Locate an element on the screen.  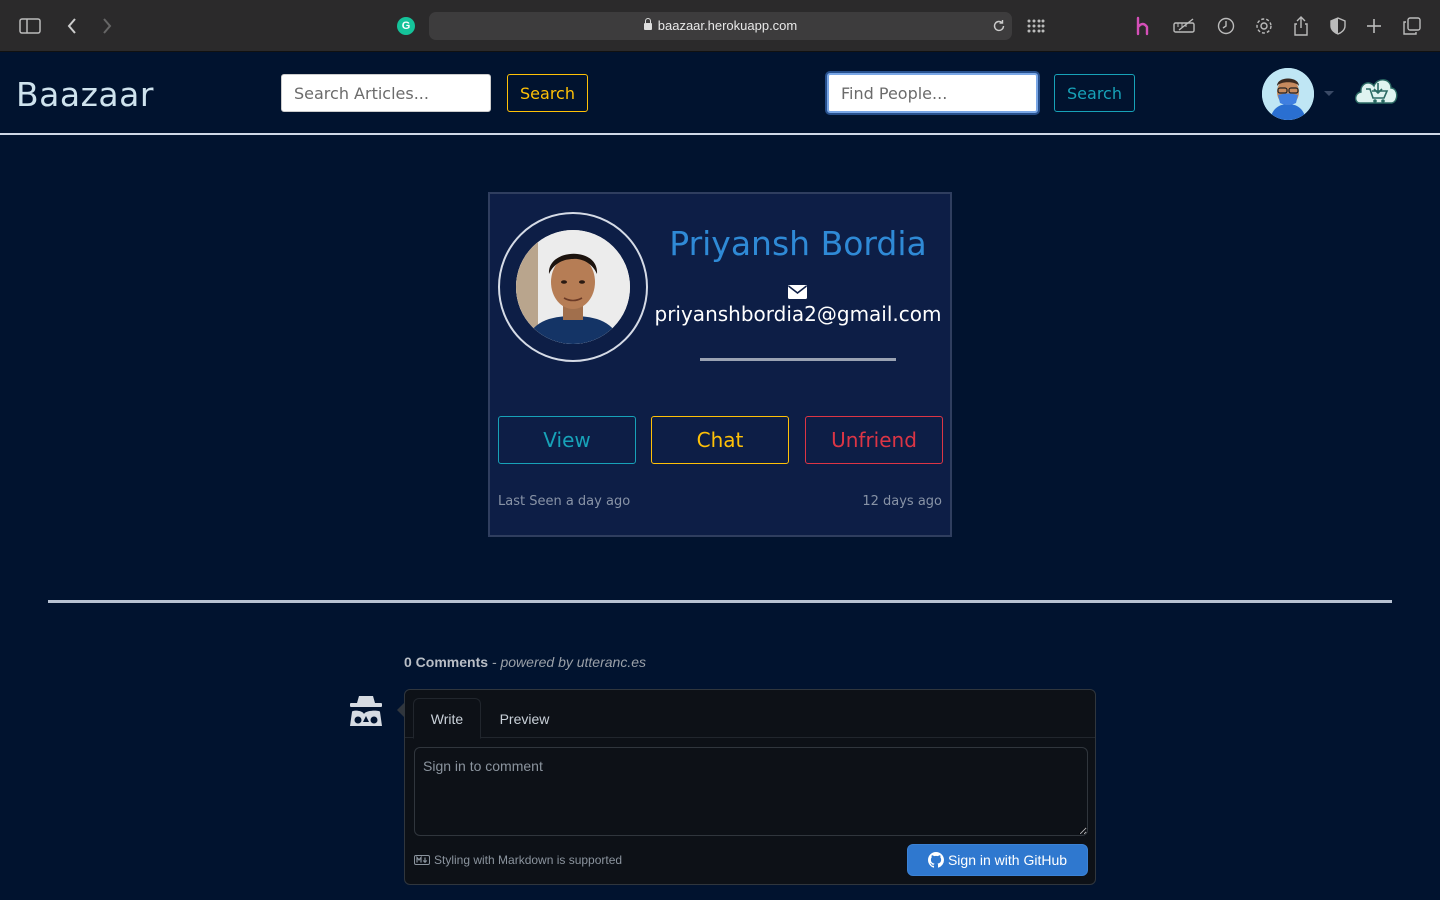
unfriend-button: Unfriend is located at coordinates (874, 440).